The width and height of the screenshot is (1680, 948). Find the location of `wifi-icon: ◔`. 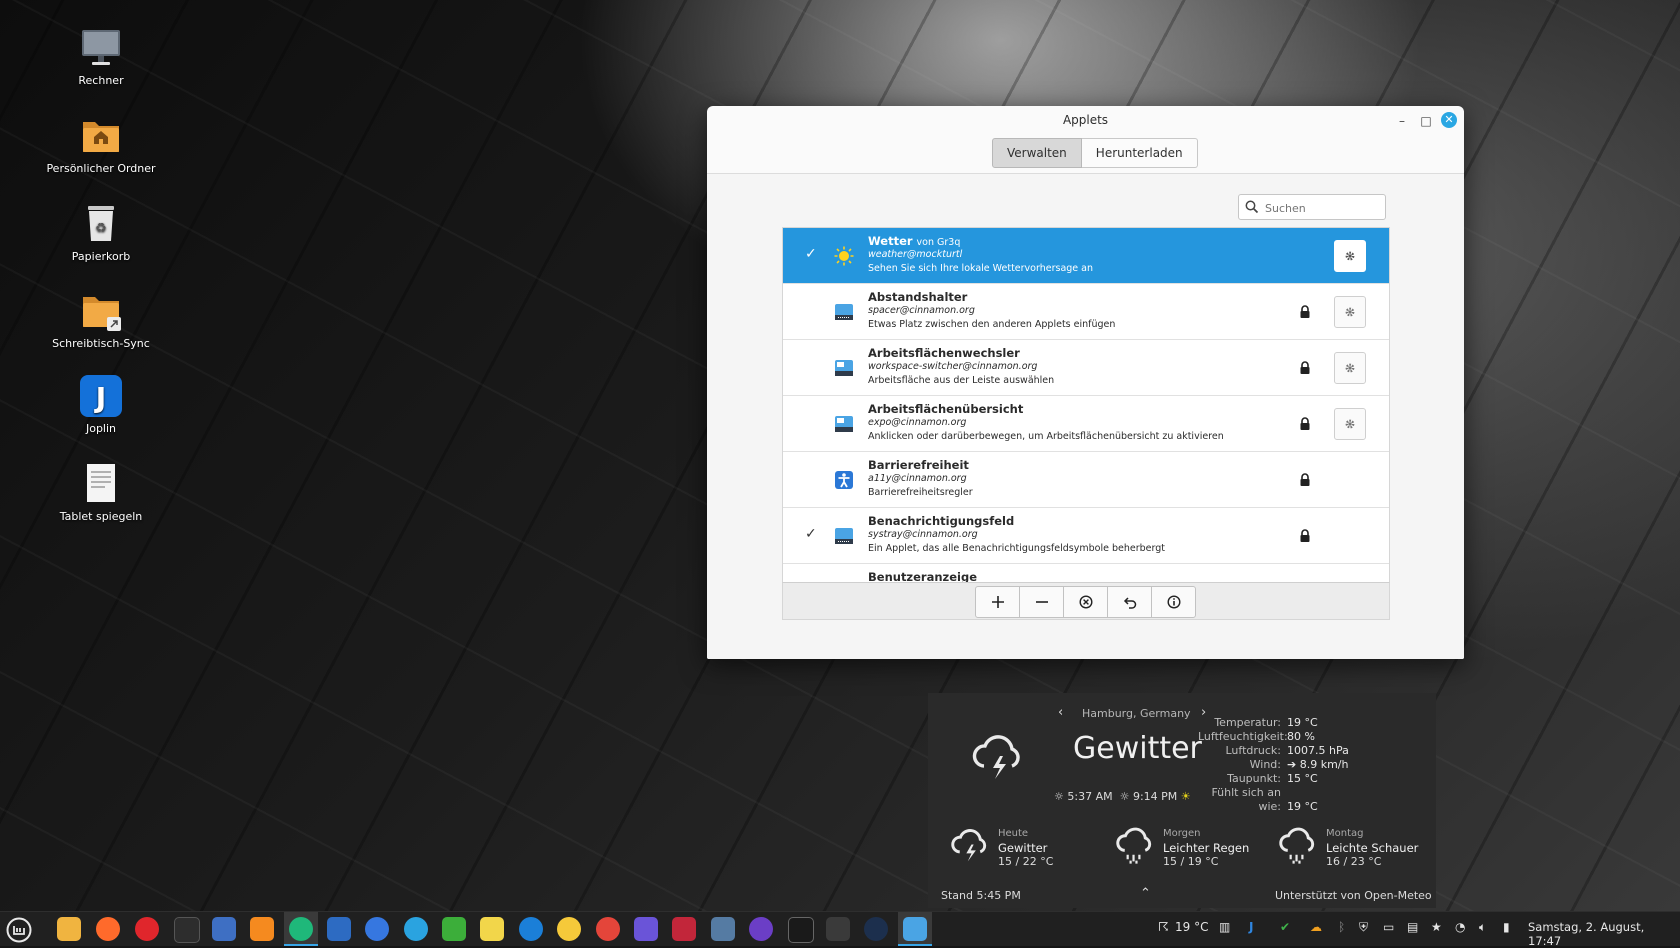

wifi-icon: ◔ is located at coordinates (1460, 927).